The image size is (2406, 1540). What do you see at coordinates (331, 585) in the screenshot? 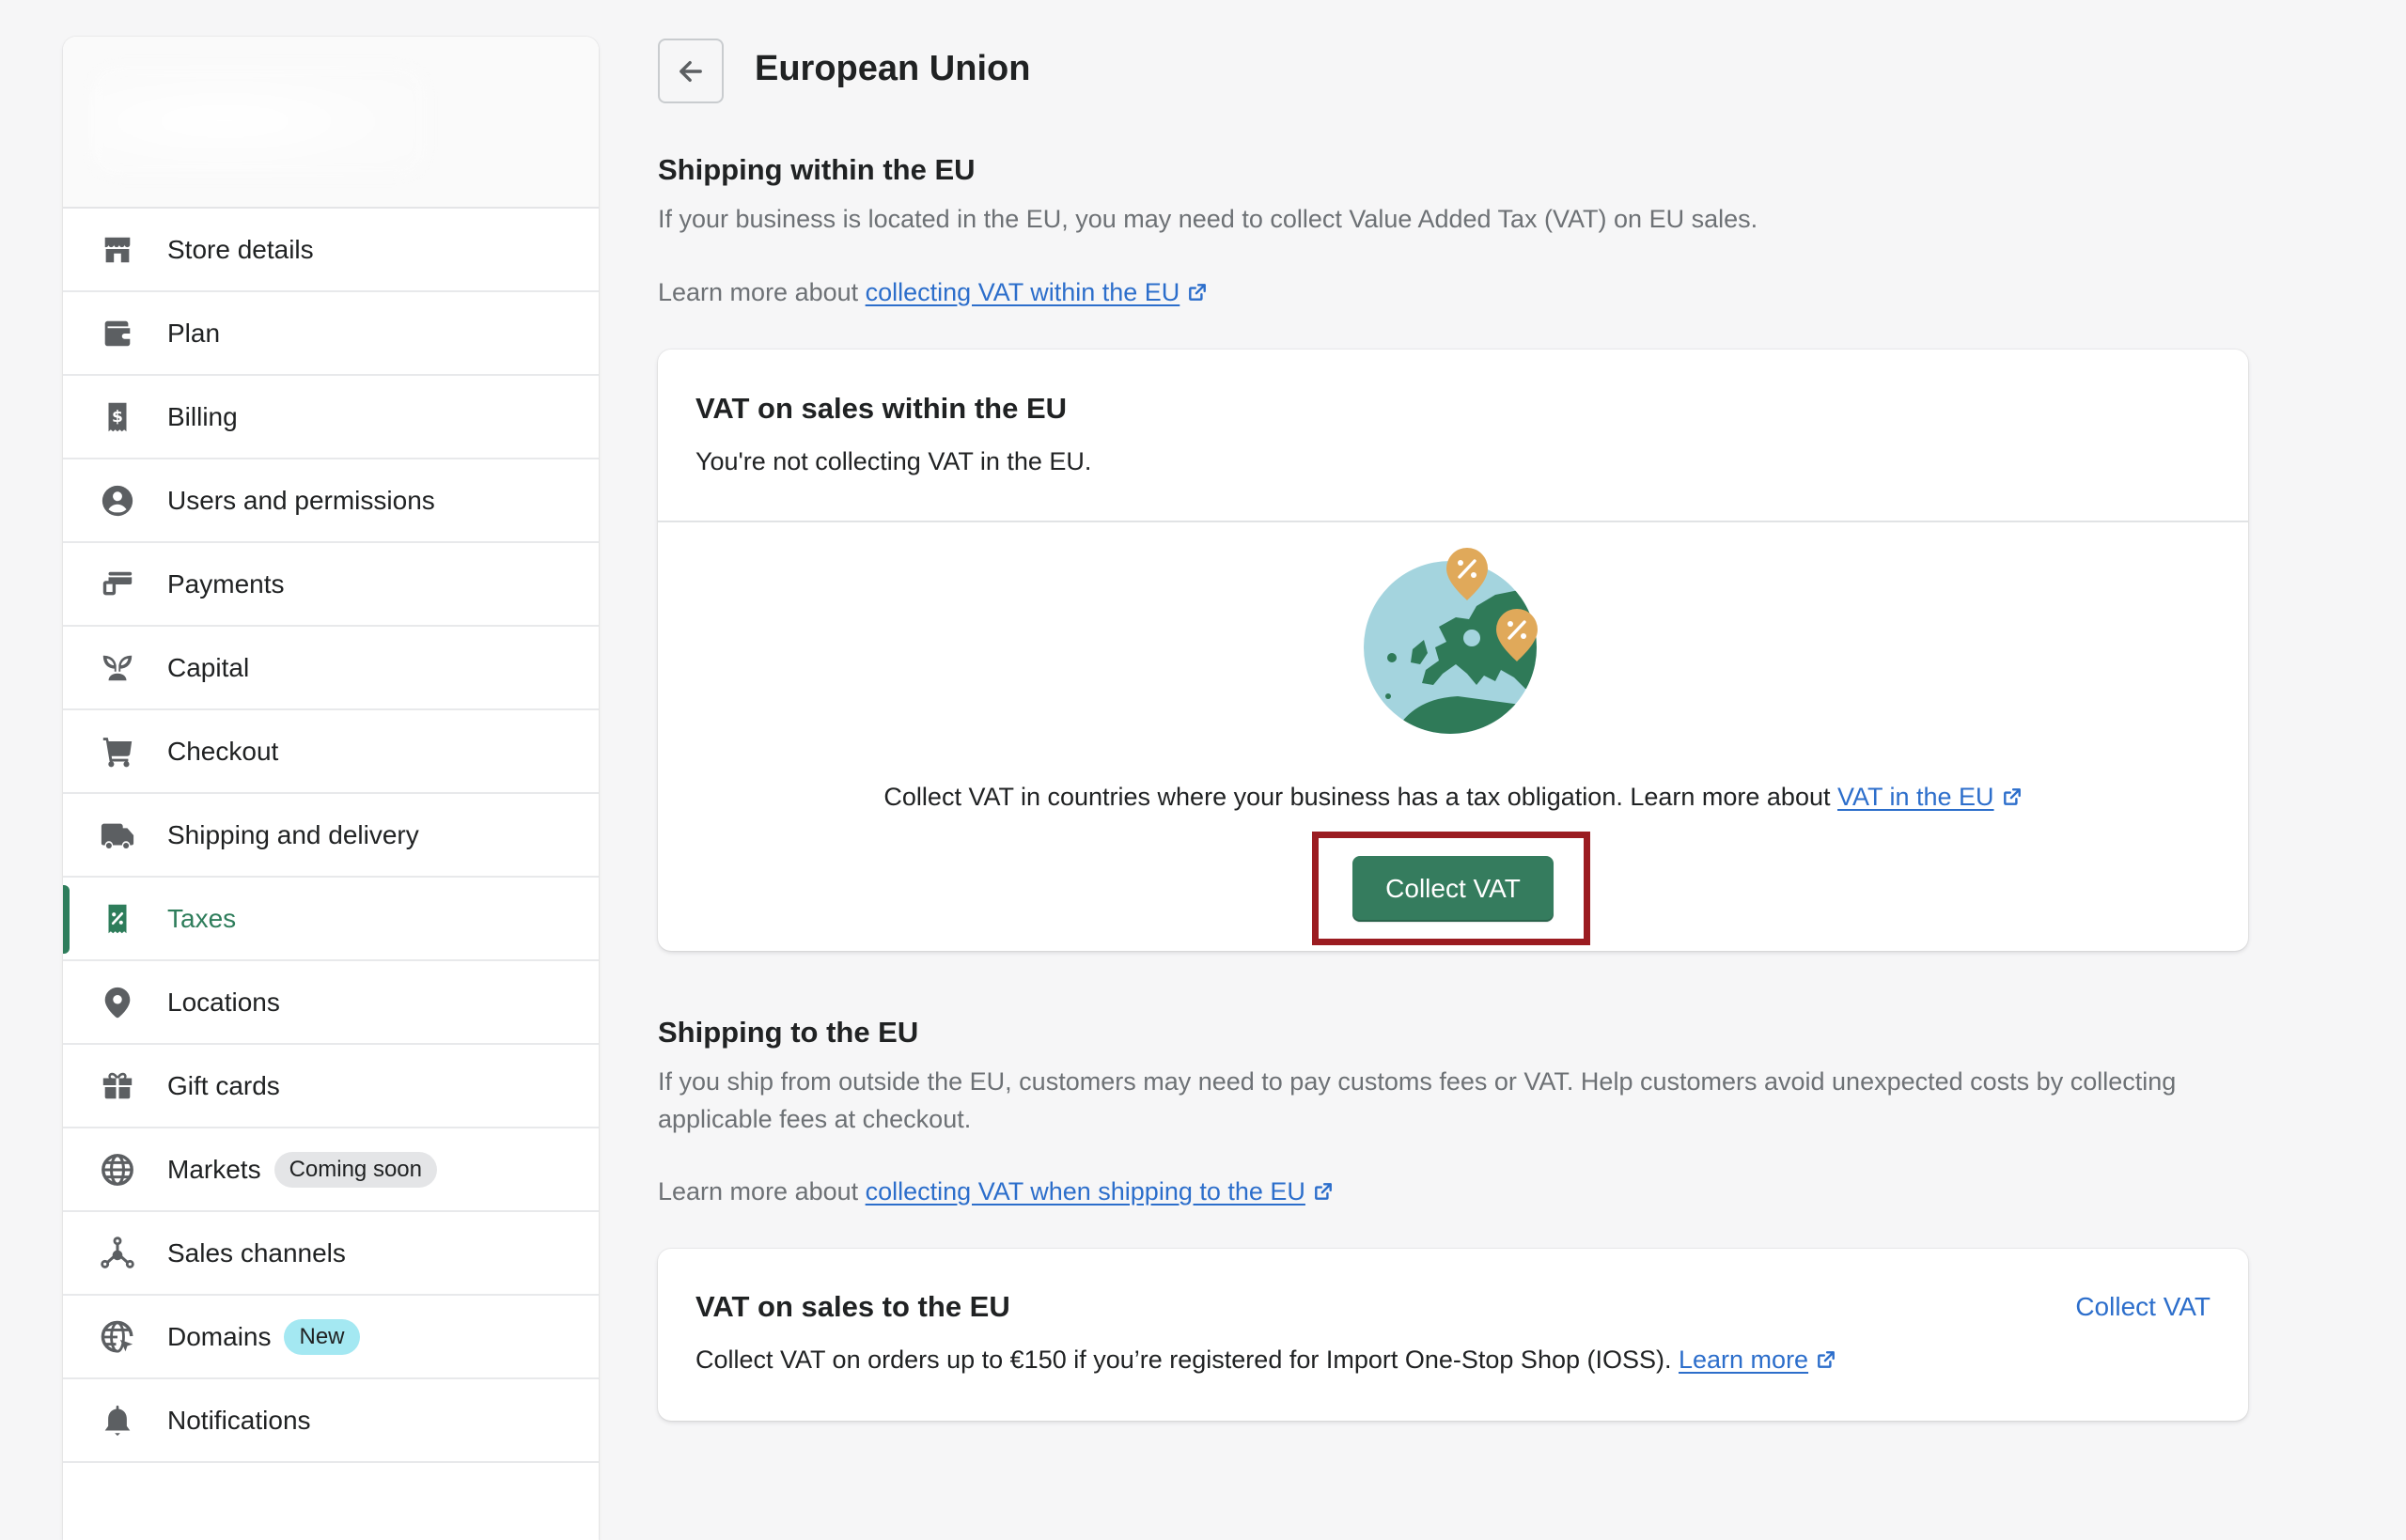
I see `sidebar-item-payments: Payments` at bounding box center [331, 585].